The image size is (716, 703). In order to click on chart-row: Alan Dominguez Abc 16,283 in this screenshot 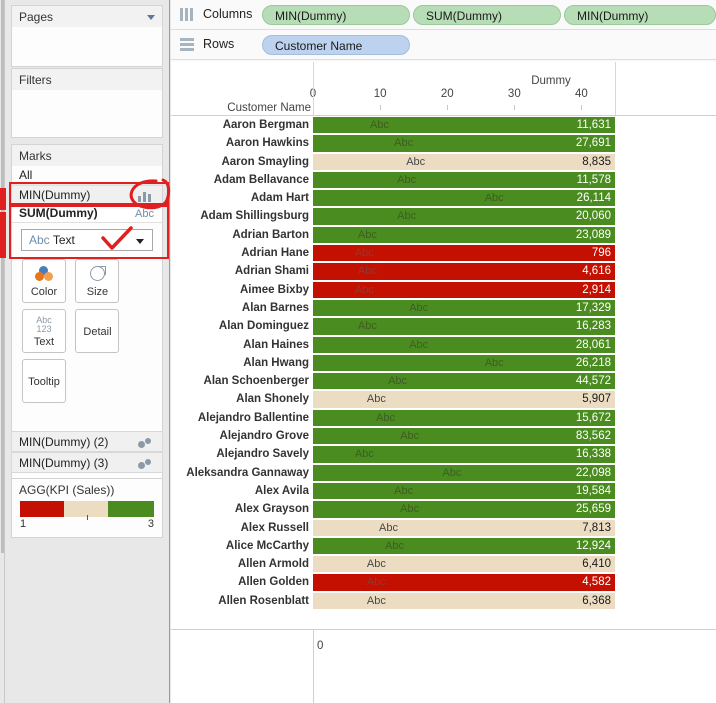, I will do `click(443, 326)`.